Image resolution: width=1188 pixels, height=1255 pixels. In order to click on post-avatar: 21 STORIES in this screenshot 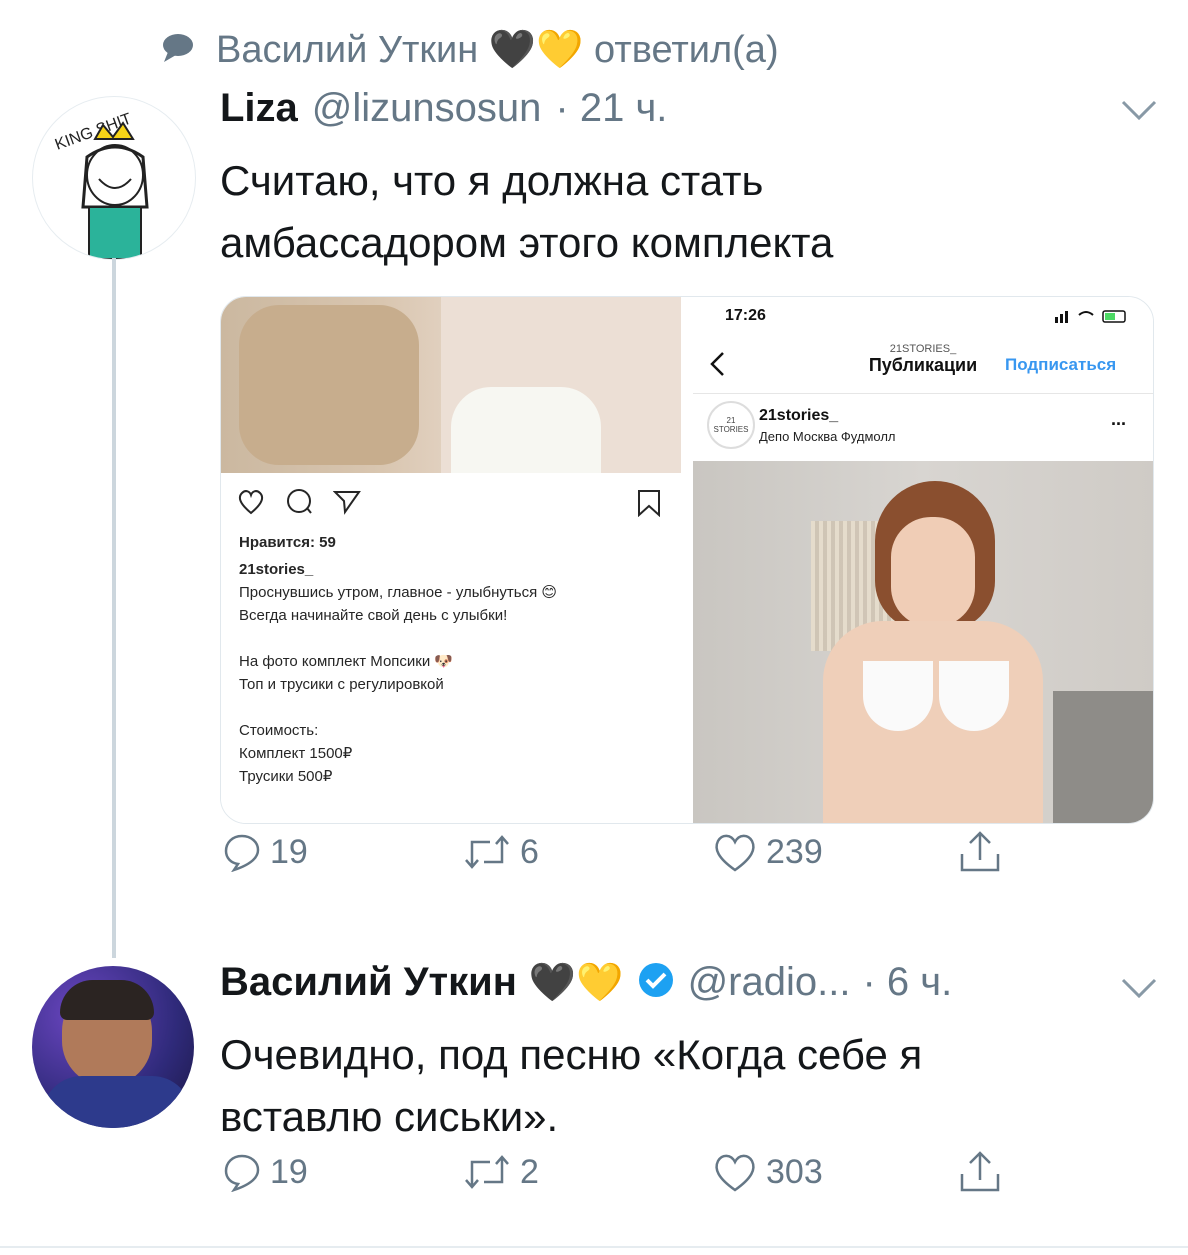, I will do `click(731, 425)`.